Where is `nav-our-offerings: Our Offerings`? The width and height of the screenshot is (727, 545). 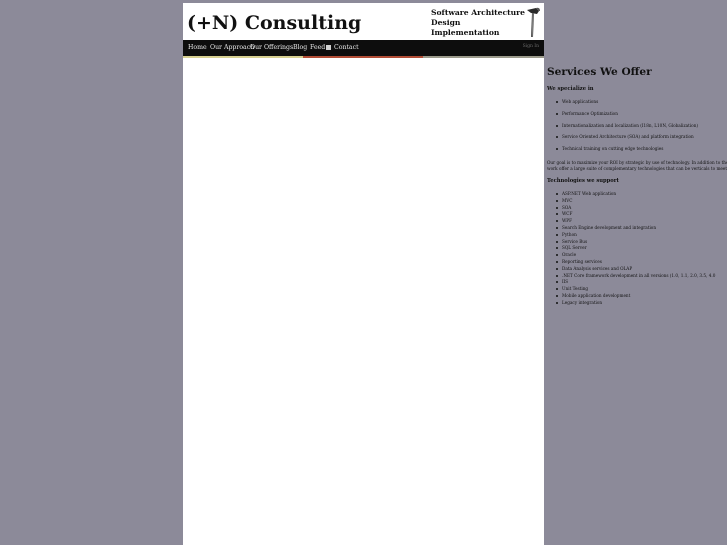 nav-our-offerings: Our Offerings is located at coordinates (271, 47).